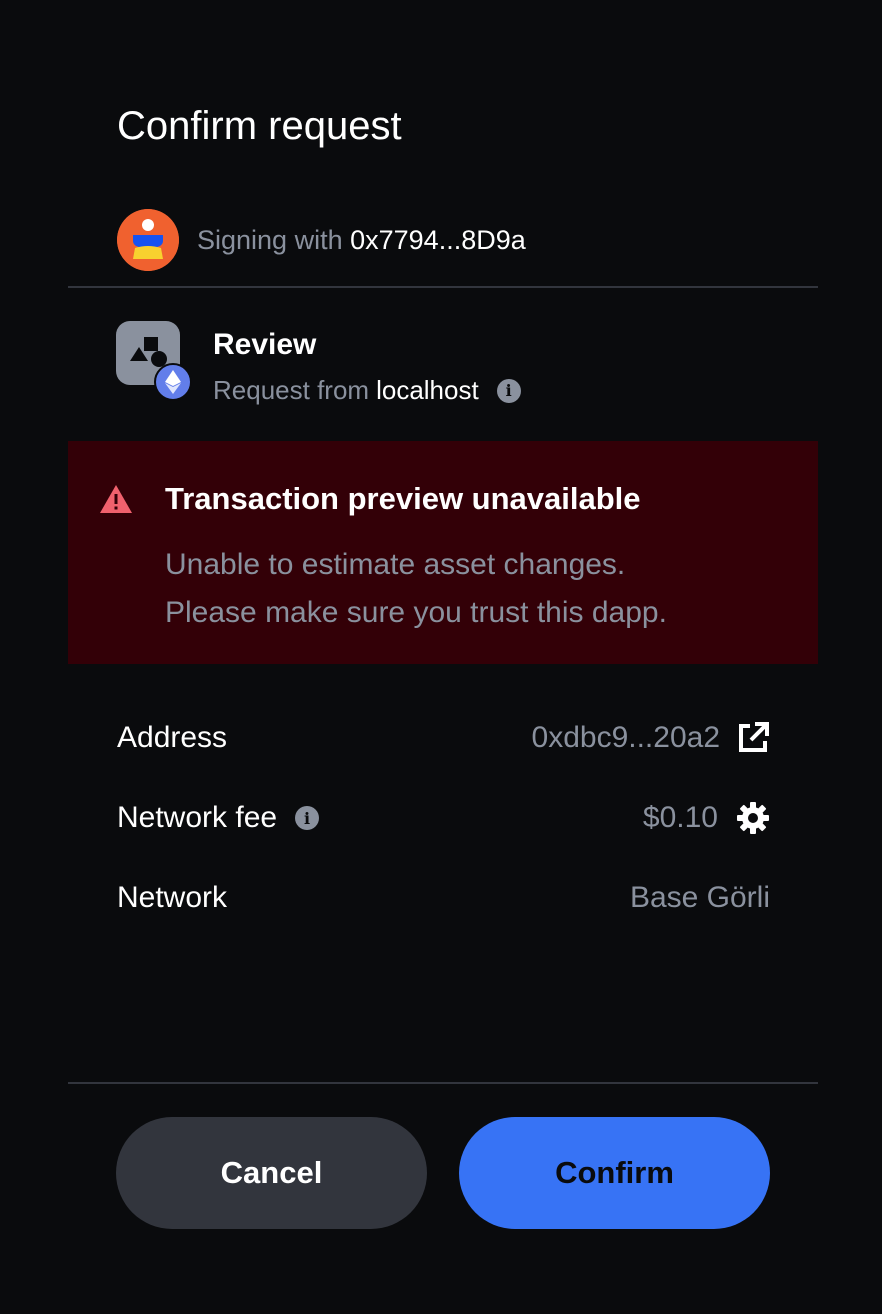 This screenshot has width=882, height=1314. What do you see at coordinates (154, 361) in the screenshot?
I see `dapp-shapes-icon` at bounding box center [154, 361].